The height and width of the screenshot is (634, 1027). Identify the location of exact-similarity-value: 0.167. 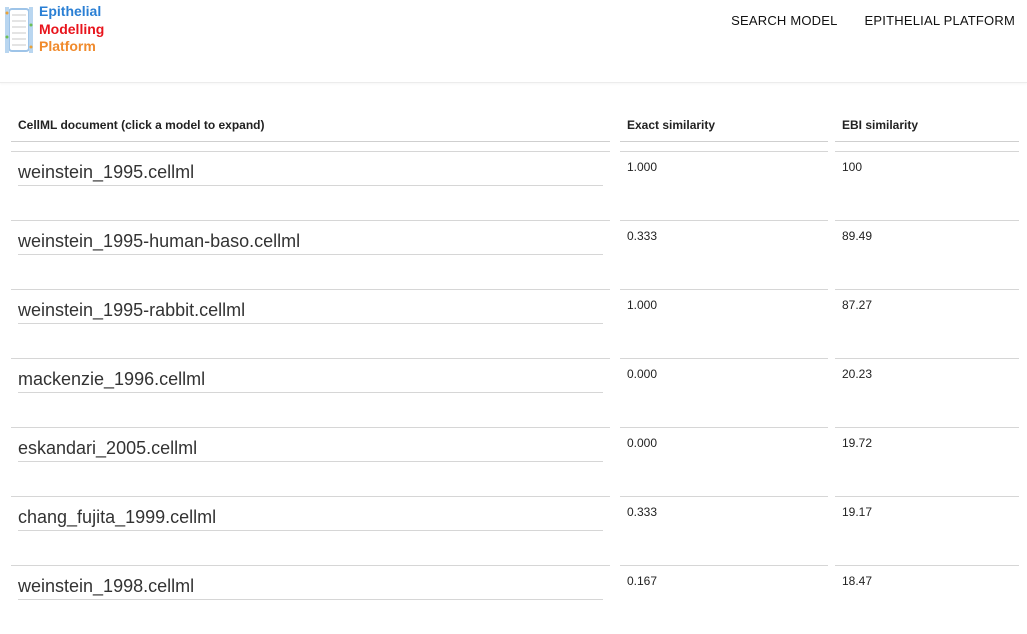
(642, 581).